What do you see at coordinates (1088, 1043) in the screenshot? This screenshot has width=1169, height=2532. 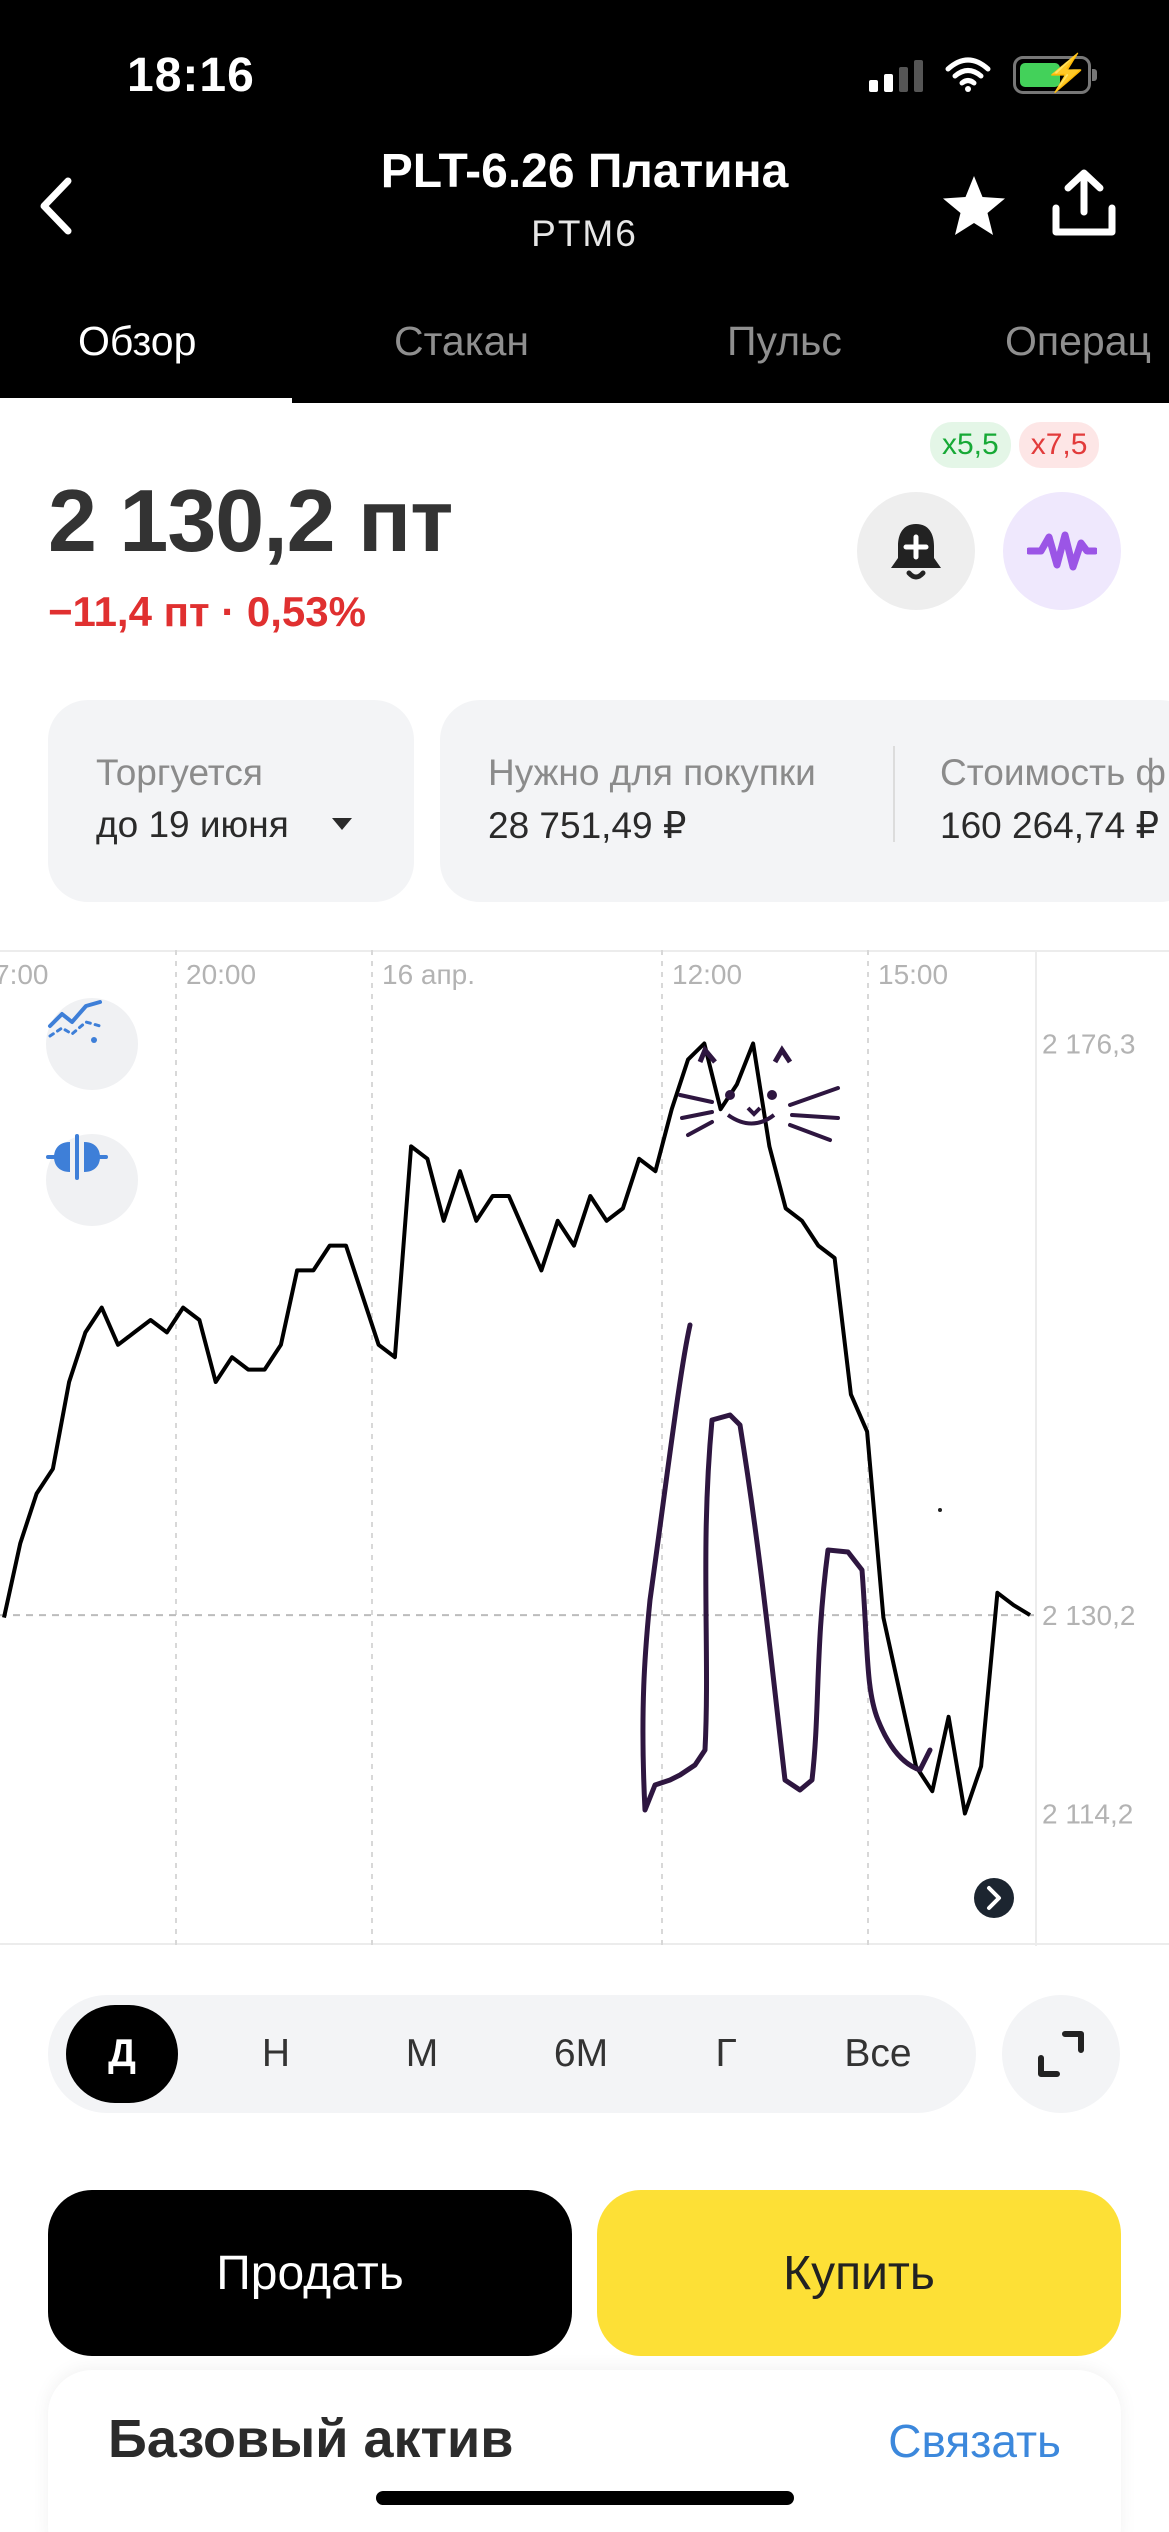 I see `y-tick-label: 2 176,3` at bounding box center [1088, 1043].